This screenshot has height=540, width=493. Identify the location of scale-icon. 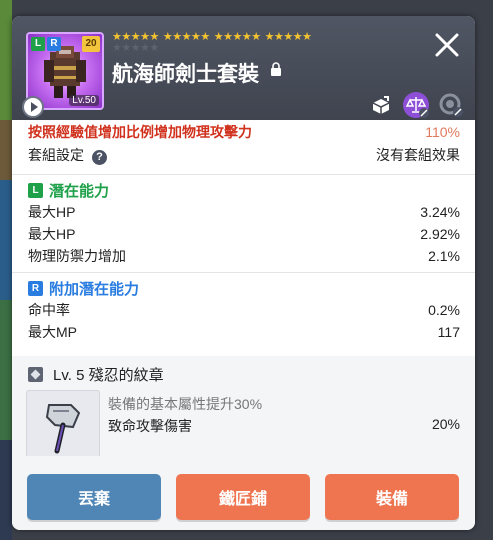
(416, 105).